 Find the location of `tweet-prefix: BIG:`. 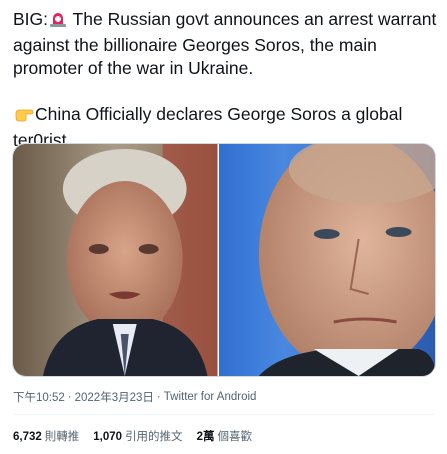

tweet-prefix: BIG: is located at coordinates (31, 19).